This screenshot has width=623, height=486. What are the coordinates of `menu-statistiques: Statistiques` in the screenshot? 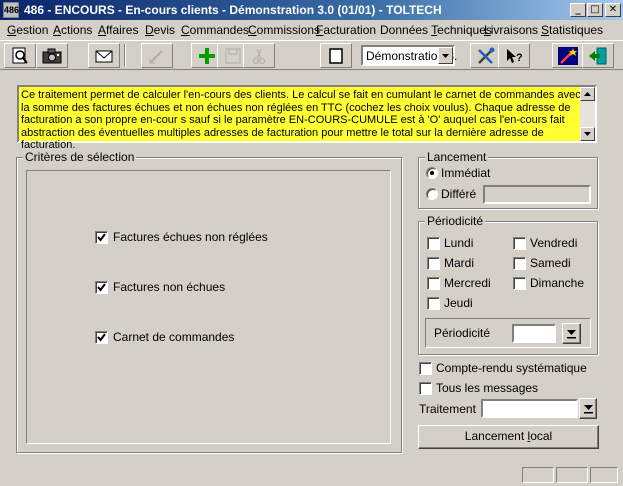 It's located at (572, 30).